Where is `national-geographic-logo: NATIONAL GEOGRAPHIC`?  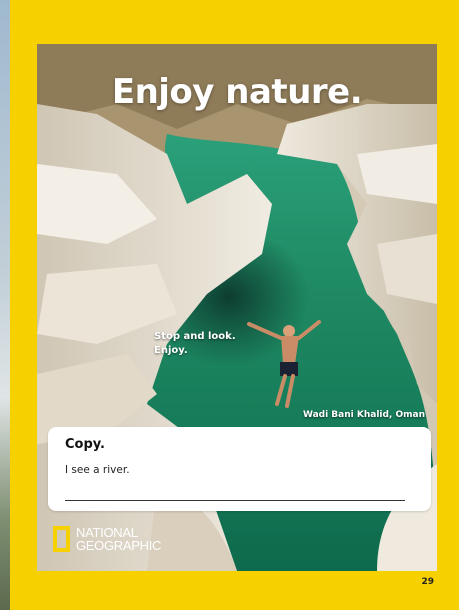
national-geographic-logo: NATIONAL GEOGRAPHIC is located at coordinates (107, 539).